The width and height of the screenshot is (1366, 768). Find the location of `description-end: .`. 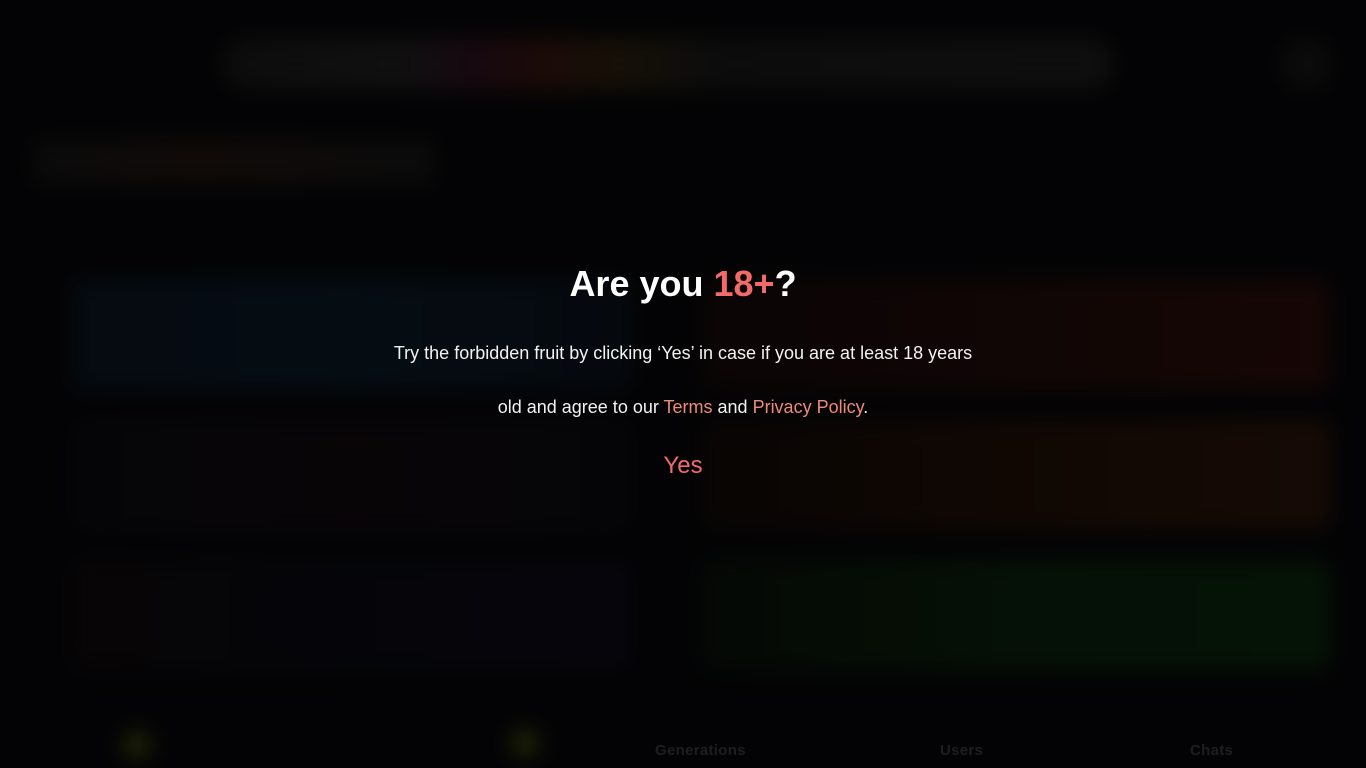

description-end: . is located at coordinates (866, 407).